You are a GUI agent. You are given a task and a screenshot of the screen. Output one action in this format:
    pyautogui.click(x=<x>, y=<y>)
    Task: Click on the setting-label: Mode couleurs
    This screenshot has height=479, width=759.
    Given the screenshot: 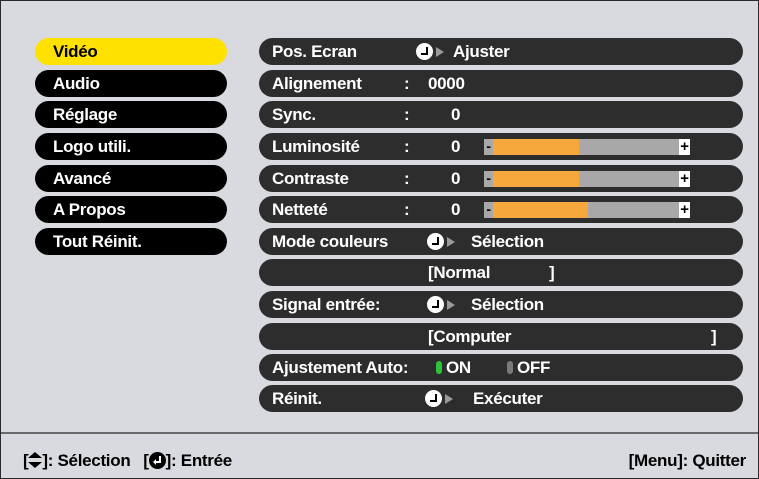 What is the action you would take?
    pyautogui.click(x=330, y=241)
    